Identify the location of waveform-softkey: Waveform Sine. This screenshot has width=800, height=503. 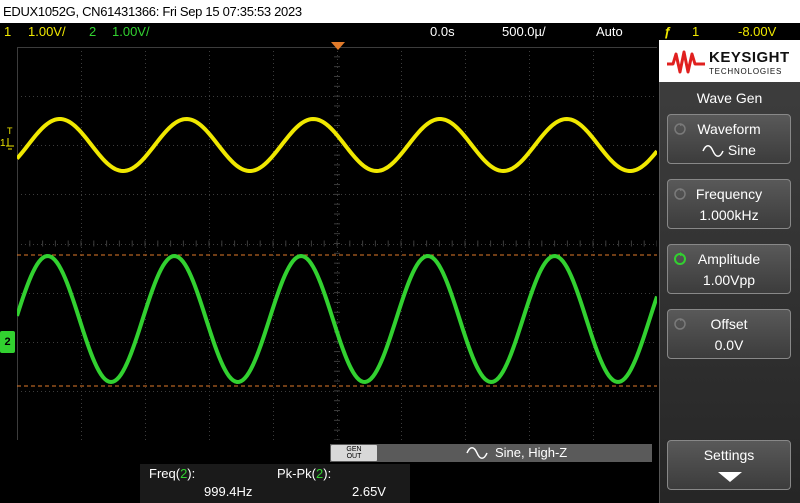
(729, 139).